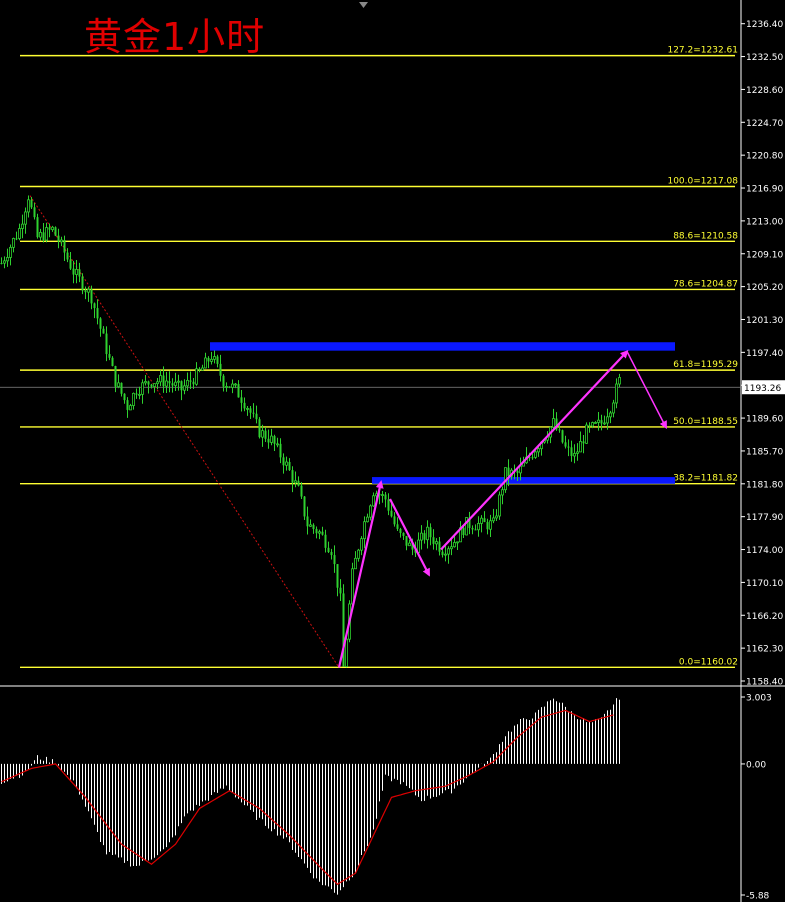  I want to click on fib-label: 61.8=1195.29, so click(705, 365).